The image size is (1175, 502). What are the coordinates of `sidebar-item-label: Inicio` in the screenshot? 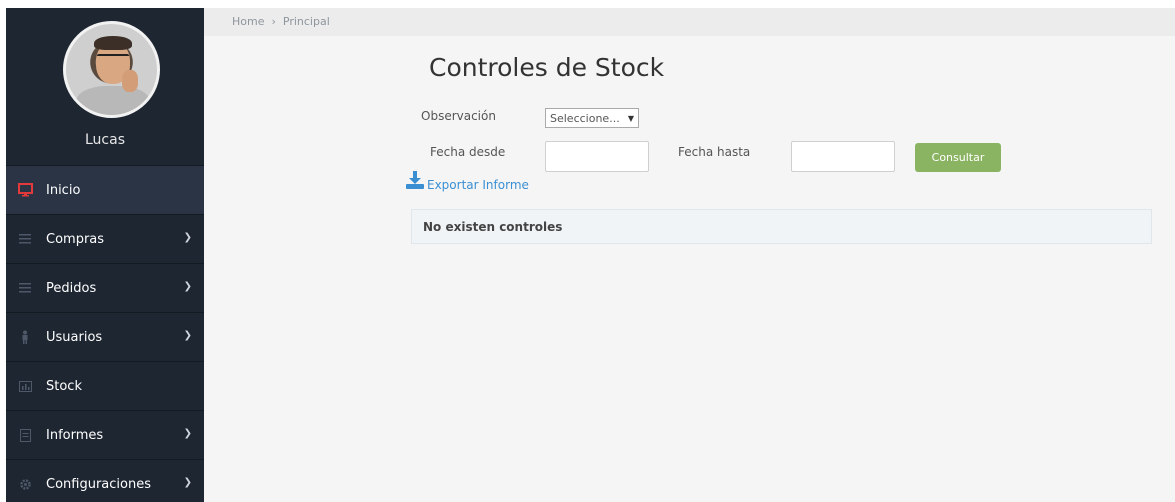 It's located at (63, 190).